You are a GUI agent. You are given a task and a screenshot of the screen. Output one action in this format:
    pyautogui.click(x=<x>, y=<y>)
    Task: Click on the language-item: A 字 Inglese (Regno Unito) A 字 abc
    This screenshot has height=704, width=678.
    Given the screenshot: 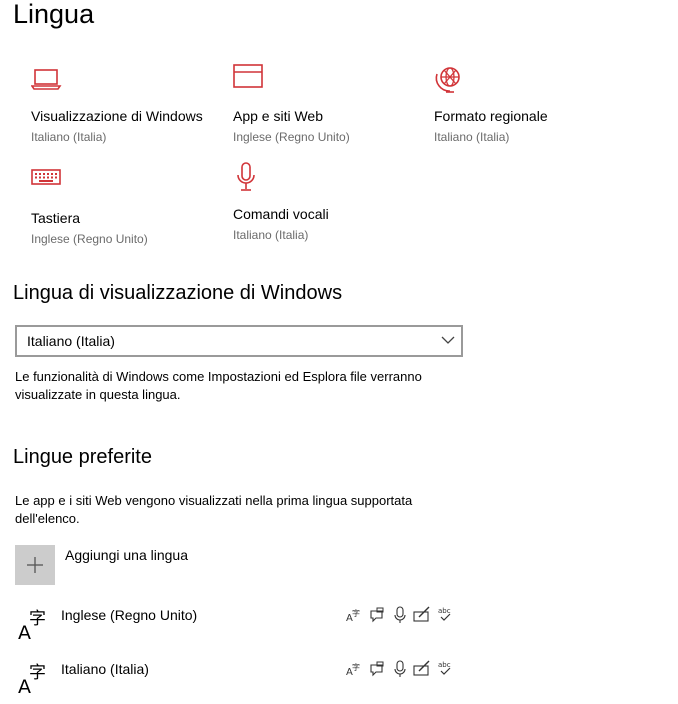 What is the action you would take?
    pyautogui.click(x=240, y=628)
    